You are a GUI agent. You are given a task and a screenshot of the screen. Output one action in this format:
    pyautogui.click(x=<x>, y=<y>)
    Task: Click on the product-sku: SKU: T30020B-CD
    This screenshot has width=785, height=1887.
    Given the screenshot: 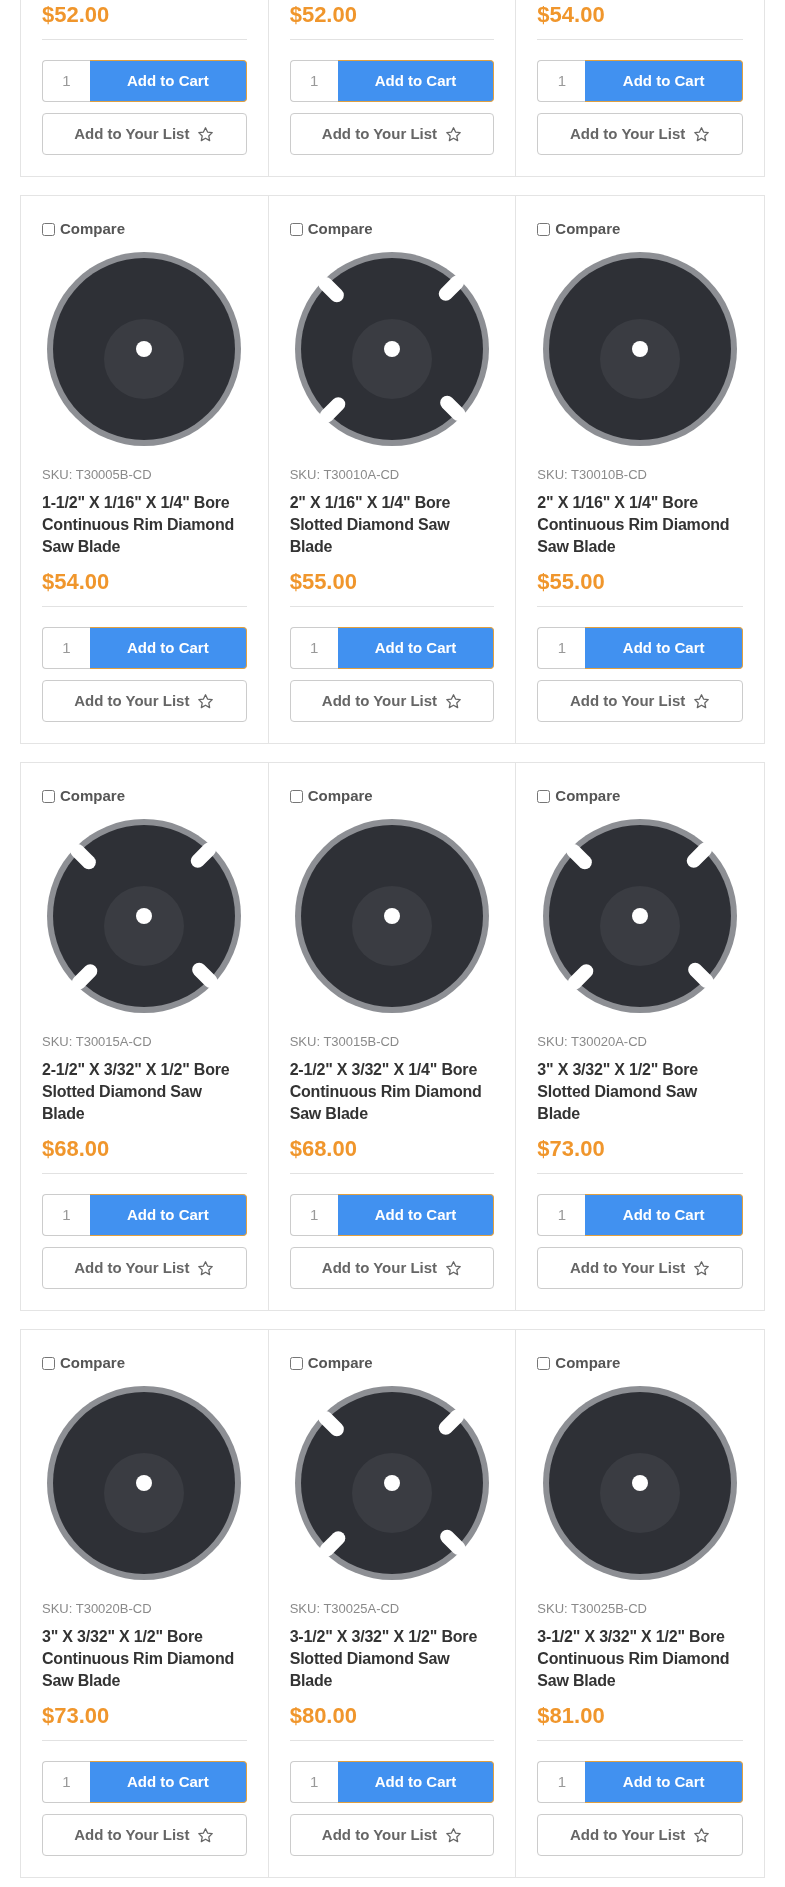 What is the action you would take?
    pyautogui.click(x=97, y=1608)
    